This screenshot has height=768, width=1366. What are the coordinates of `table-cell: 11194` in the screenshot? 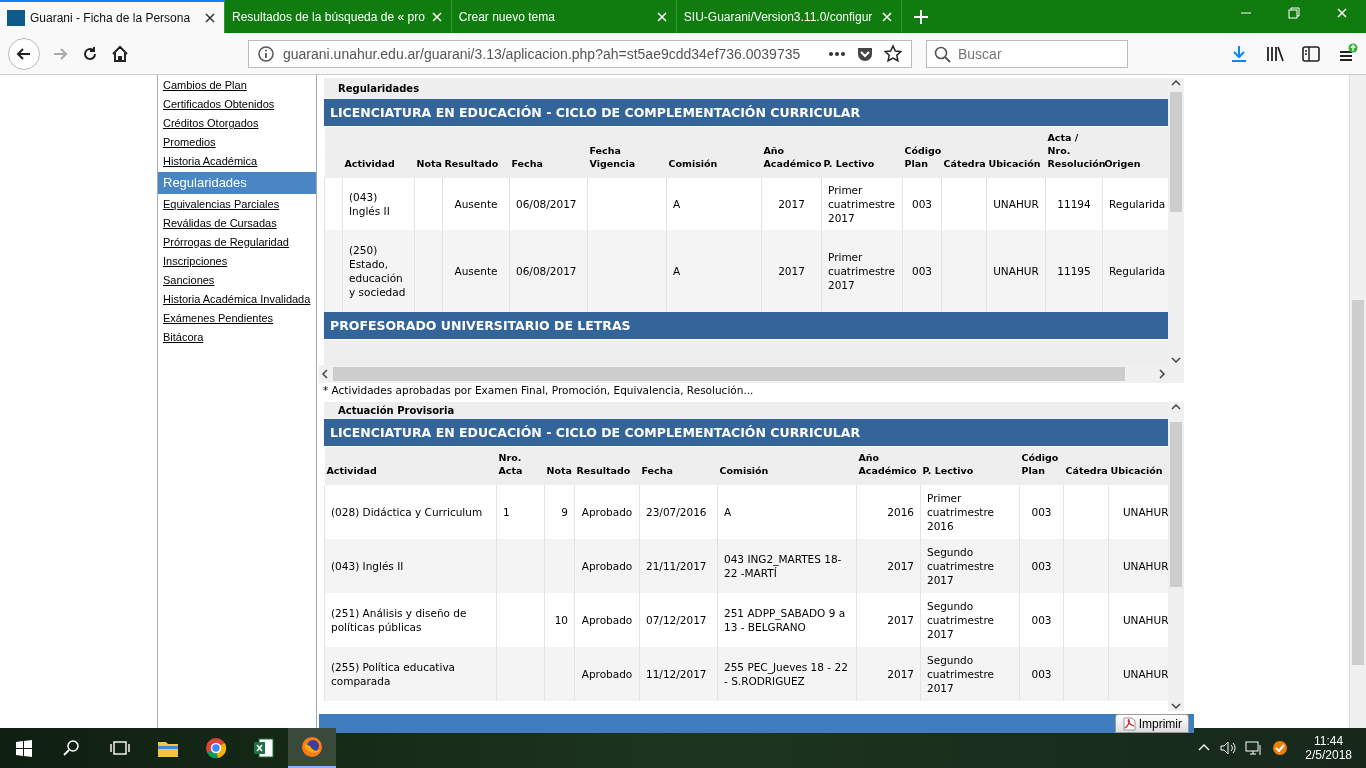 It's located at (1074, 204).